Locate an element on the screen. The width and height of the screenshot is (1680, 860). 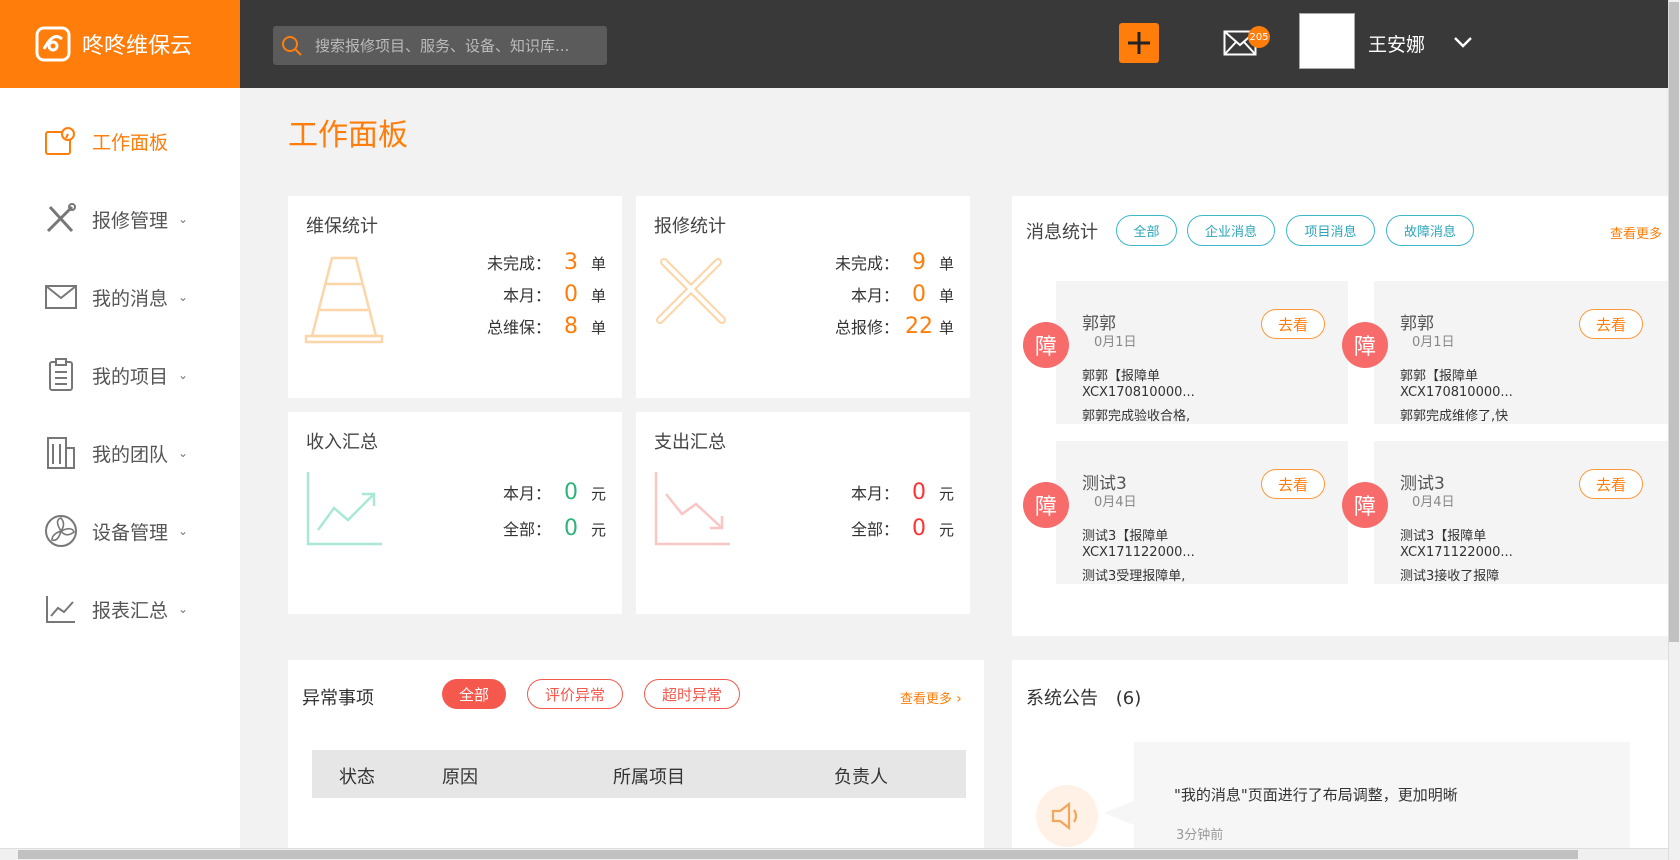
announcement-item: "我的消息"页面进行了布局调整，更加明晰 3分钟前 is located at coordinates (1382, 795).